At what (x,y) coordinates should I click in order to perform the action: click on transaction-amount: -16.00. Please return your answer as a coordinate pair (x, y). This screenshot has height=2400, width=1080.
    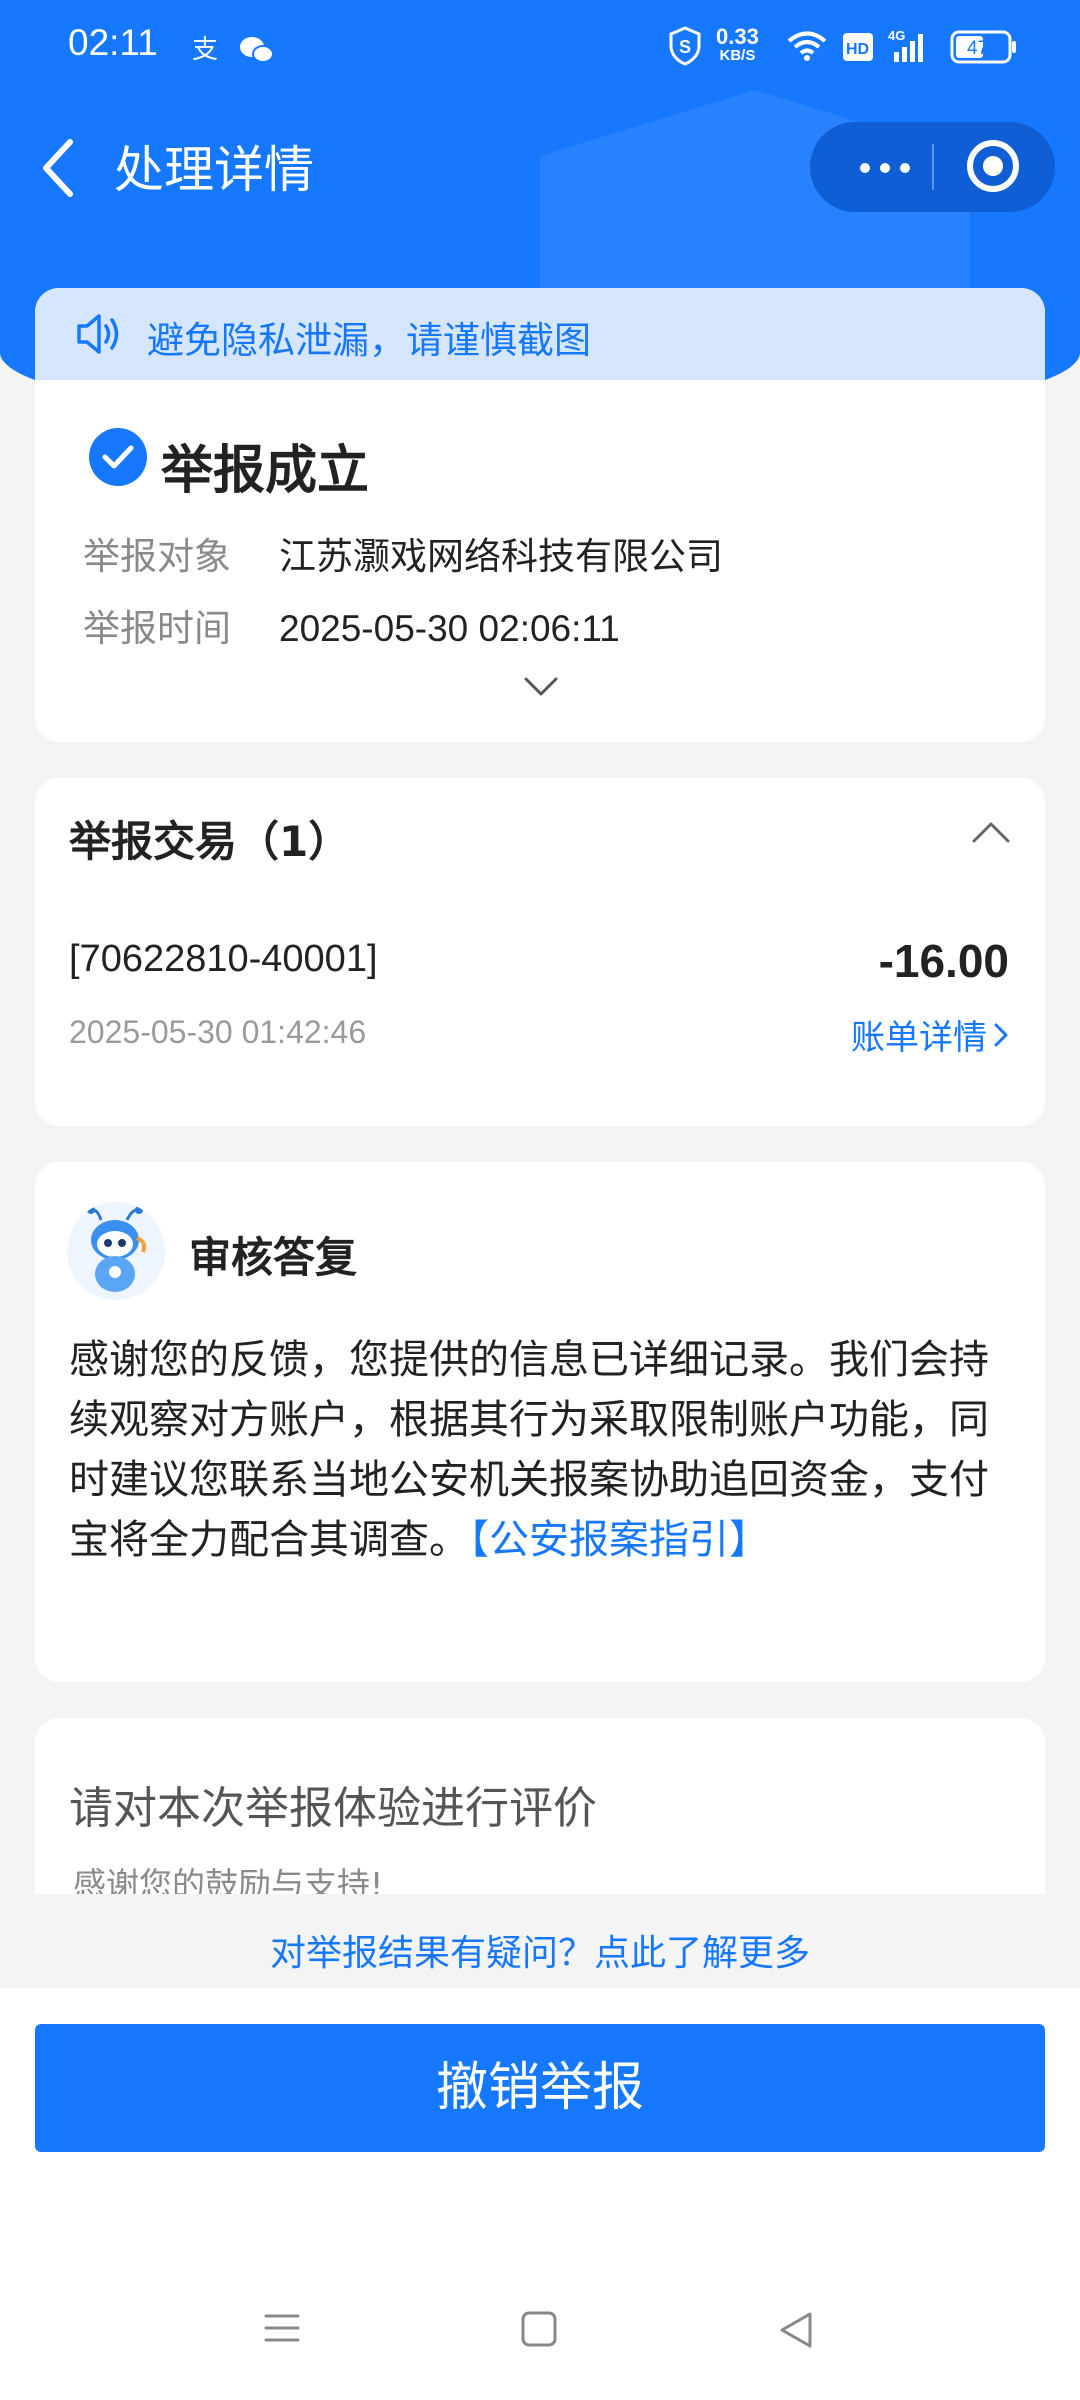
    Looking at the image, I should click on (943, 961).